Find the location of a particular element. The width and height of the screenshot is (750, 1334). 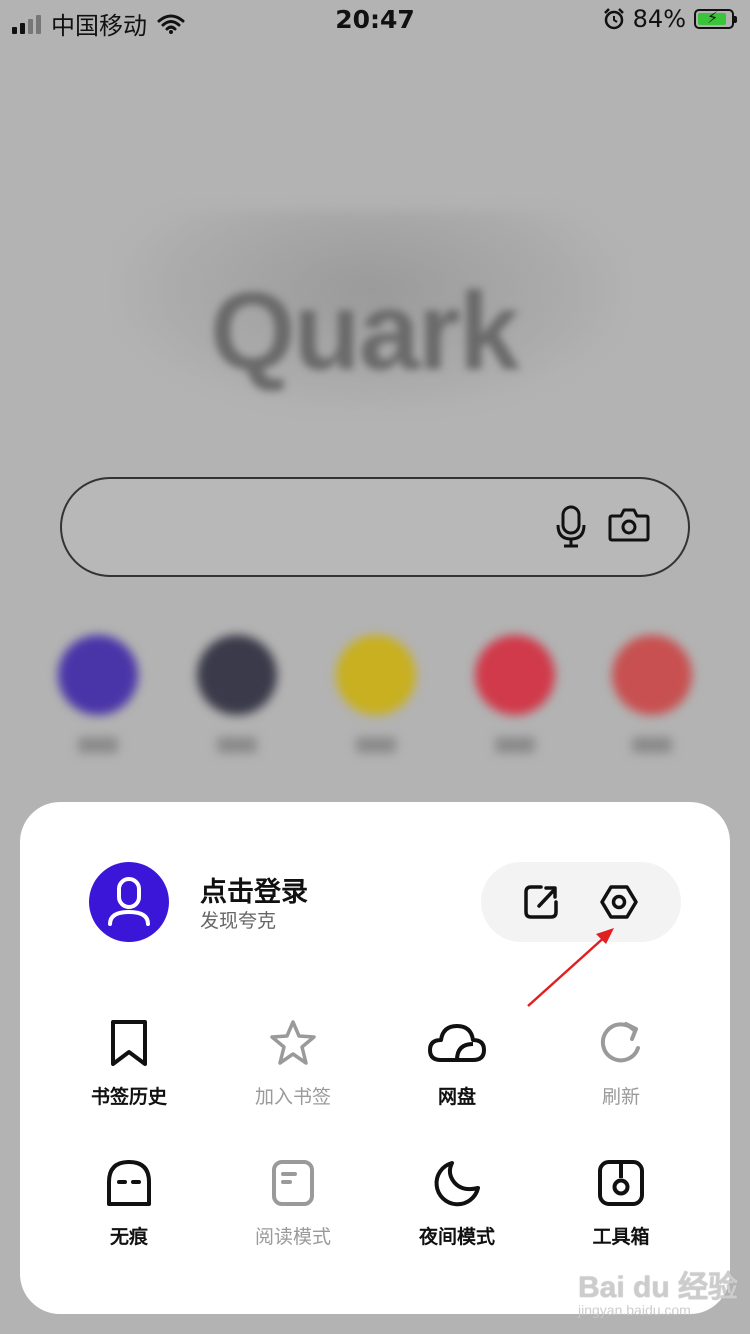

refresh-icon is located at coordinates (620, 1042).